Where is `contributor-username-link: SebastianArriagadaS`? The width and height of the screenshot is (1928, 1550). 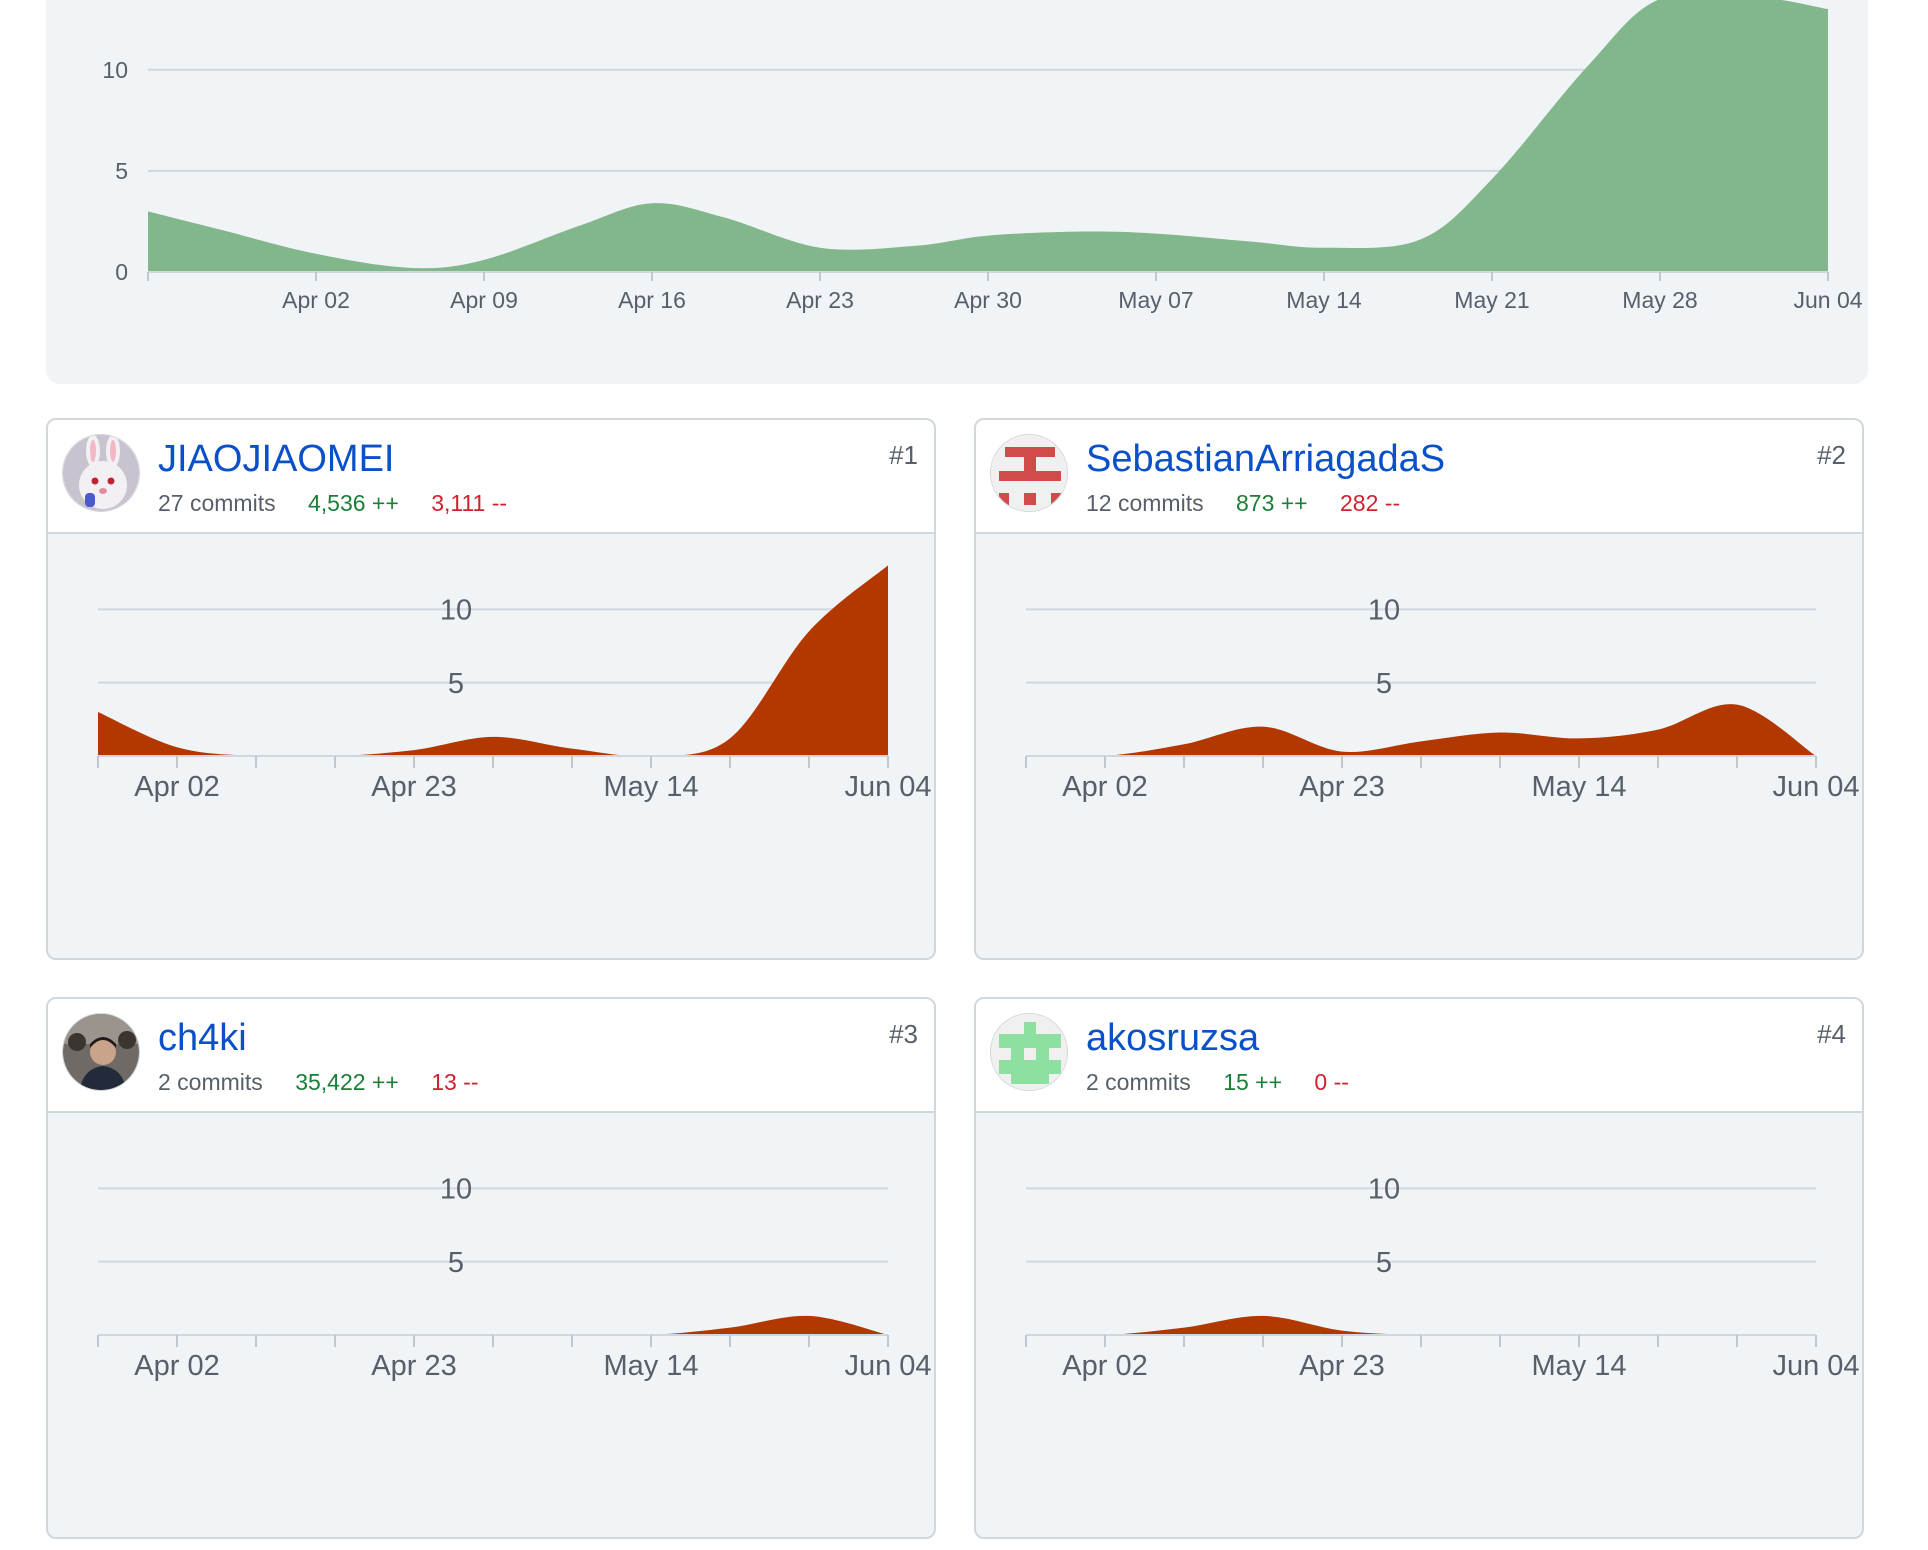 contributor-username-link: SebastianArriagadaS is located at coordinates (1265, 459).